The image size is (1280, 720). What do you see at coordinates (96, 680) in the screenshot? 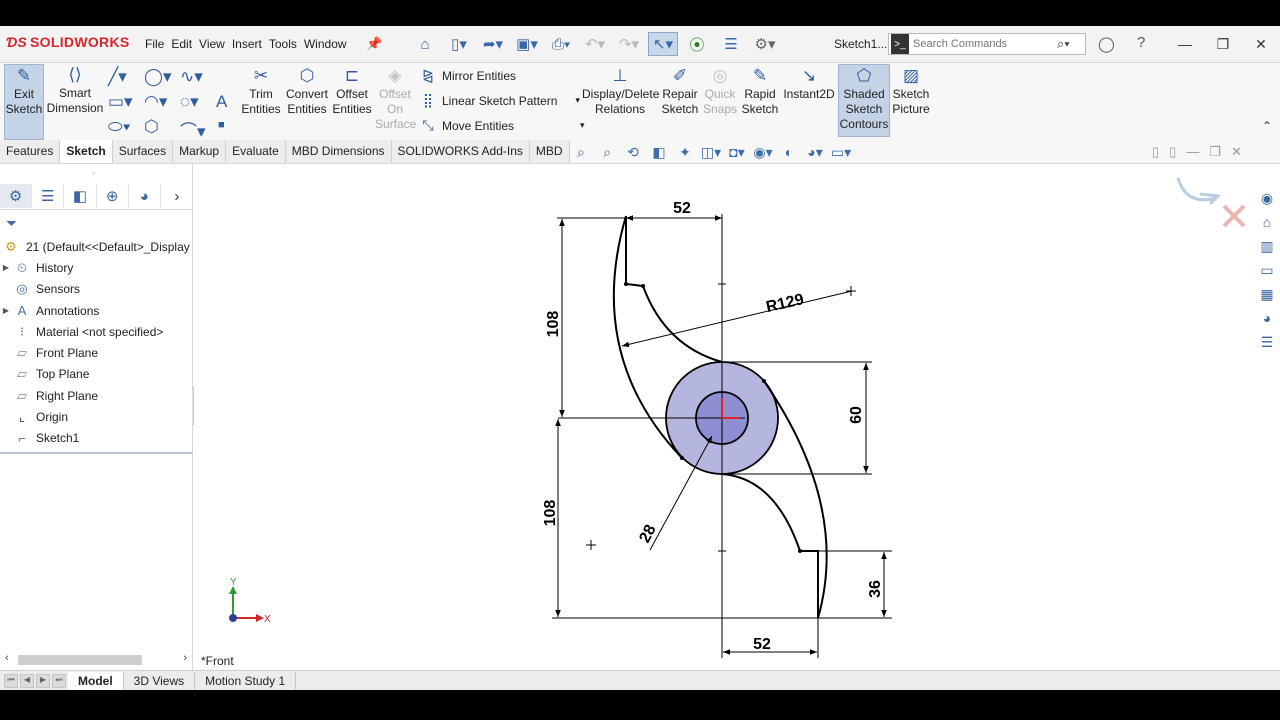
I see `tab-model: Model` at bounding box center [96, 680].